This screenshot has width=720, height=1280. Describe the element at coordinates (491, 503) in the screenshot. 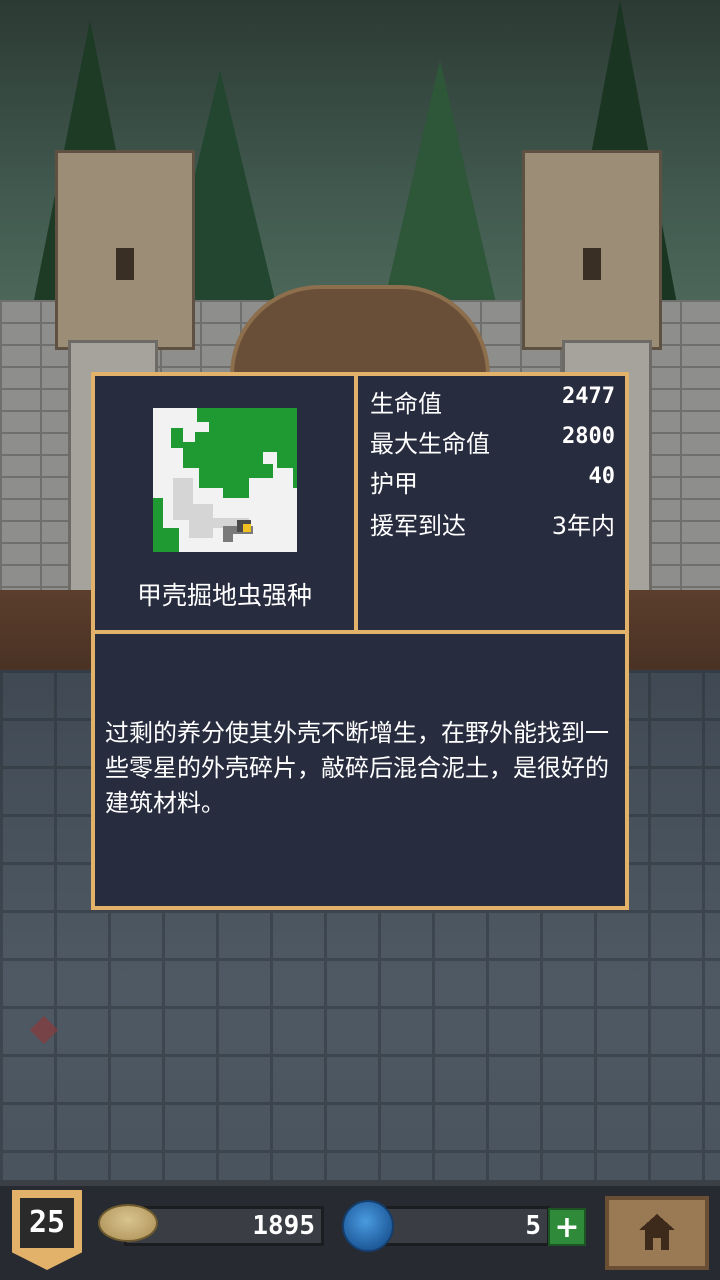

I see `stats-list: 生命值 2477 最大生命值 2800 护甲 40 援军到达 3年内` at that location.